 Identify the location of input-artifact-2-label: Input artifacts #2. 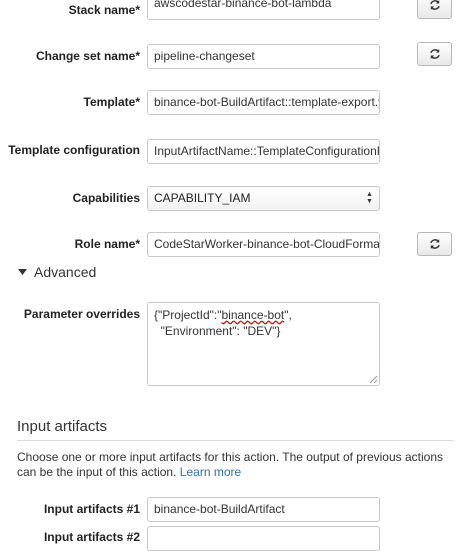
(91, 537).